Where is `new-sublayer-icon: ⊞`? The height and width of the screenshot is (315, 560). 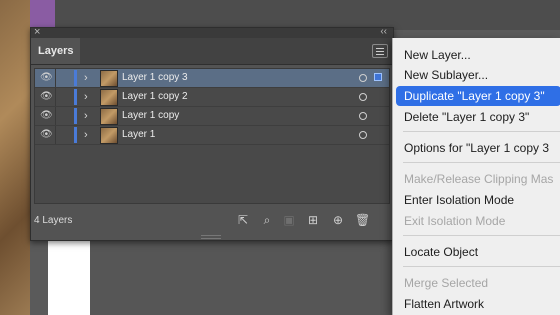
new-sublayer-icon: ⊞ is located at coordinates (313, 220).